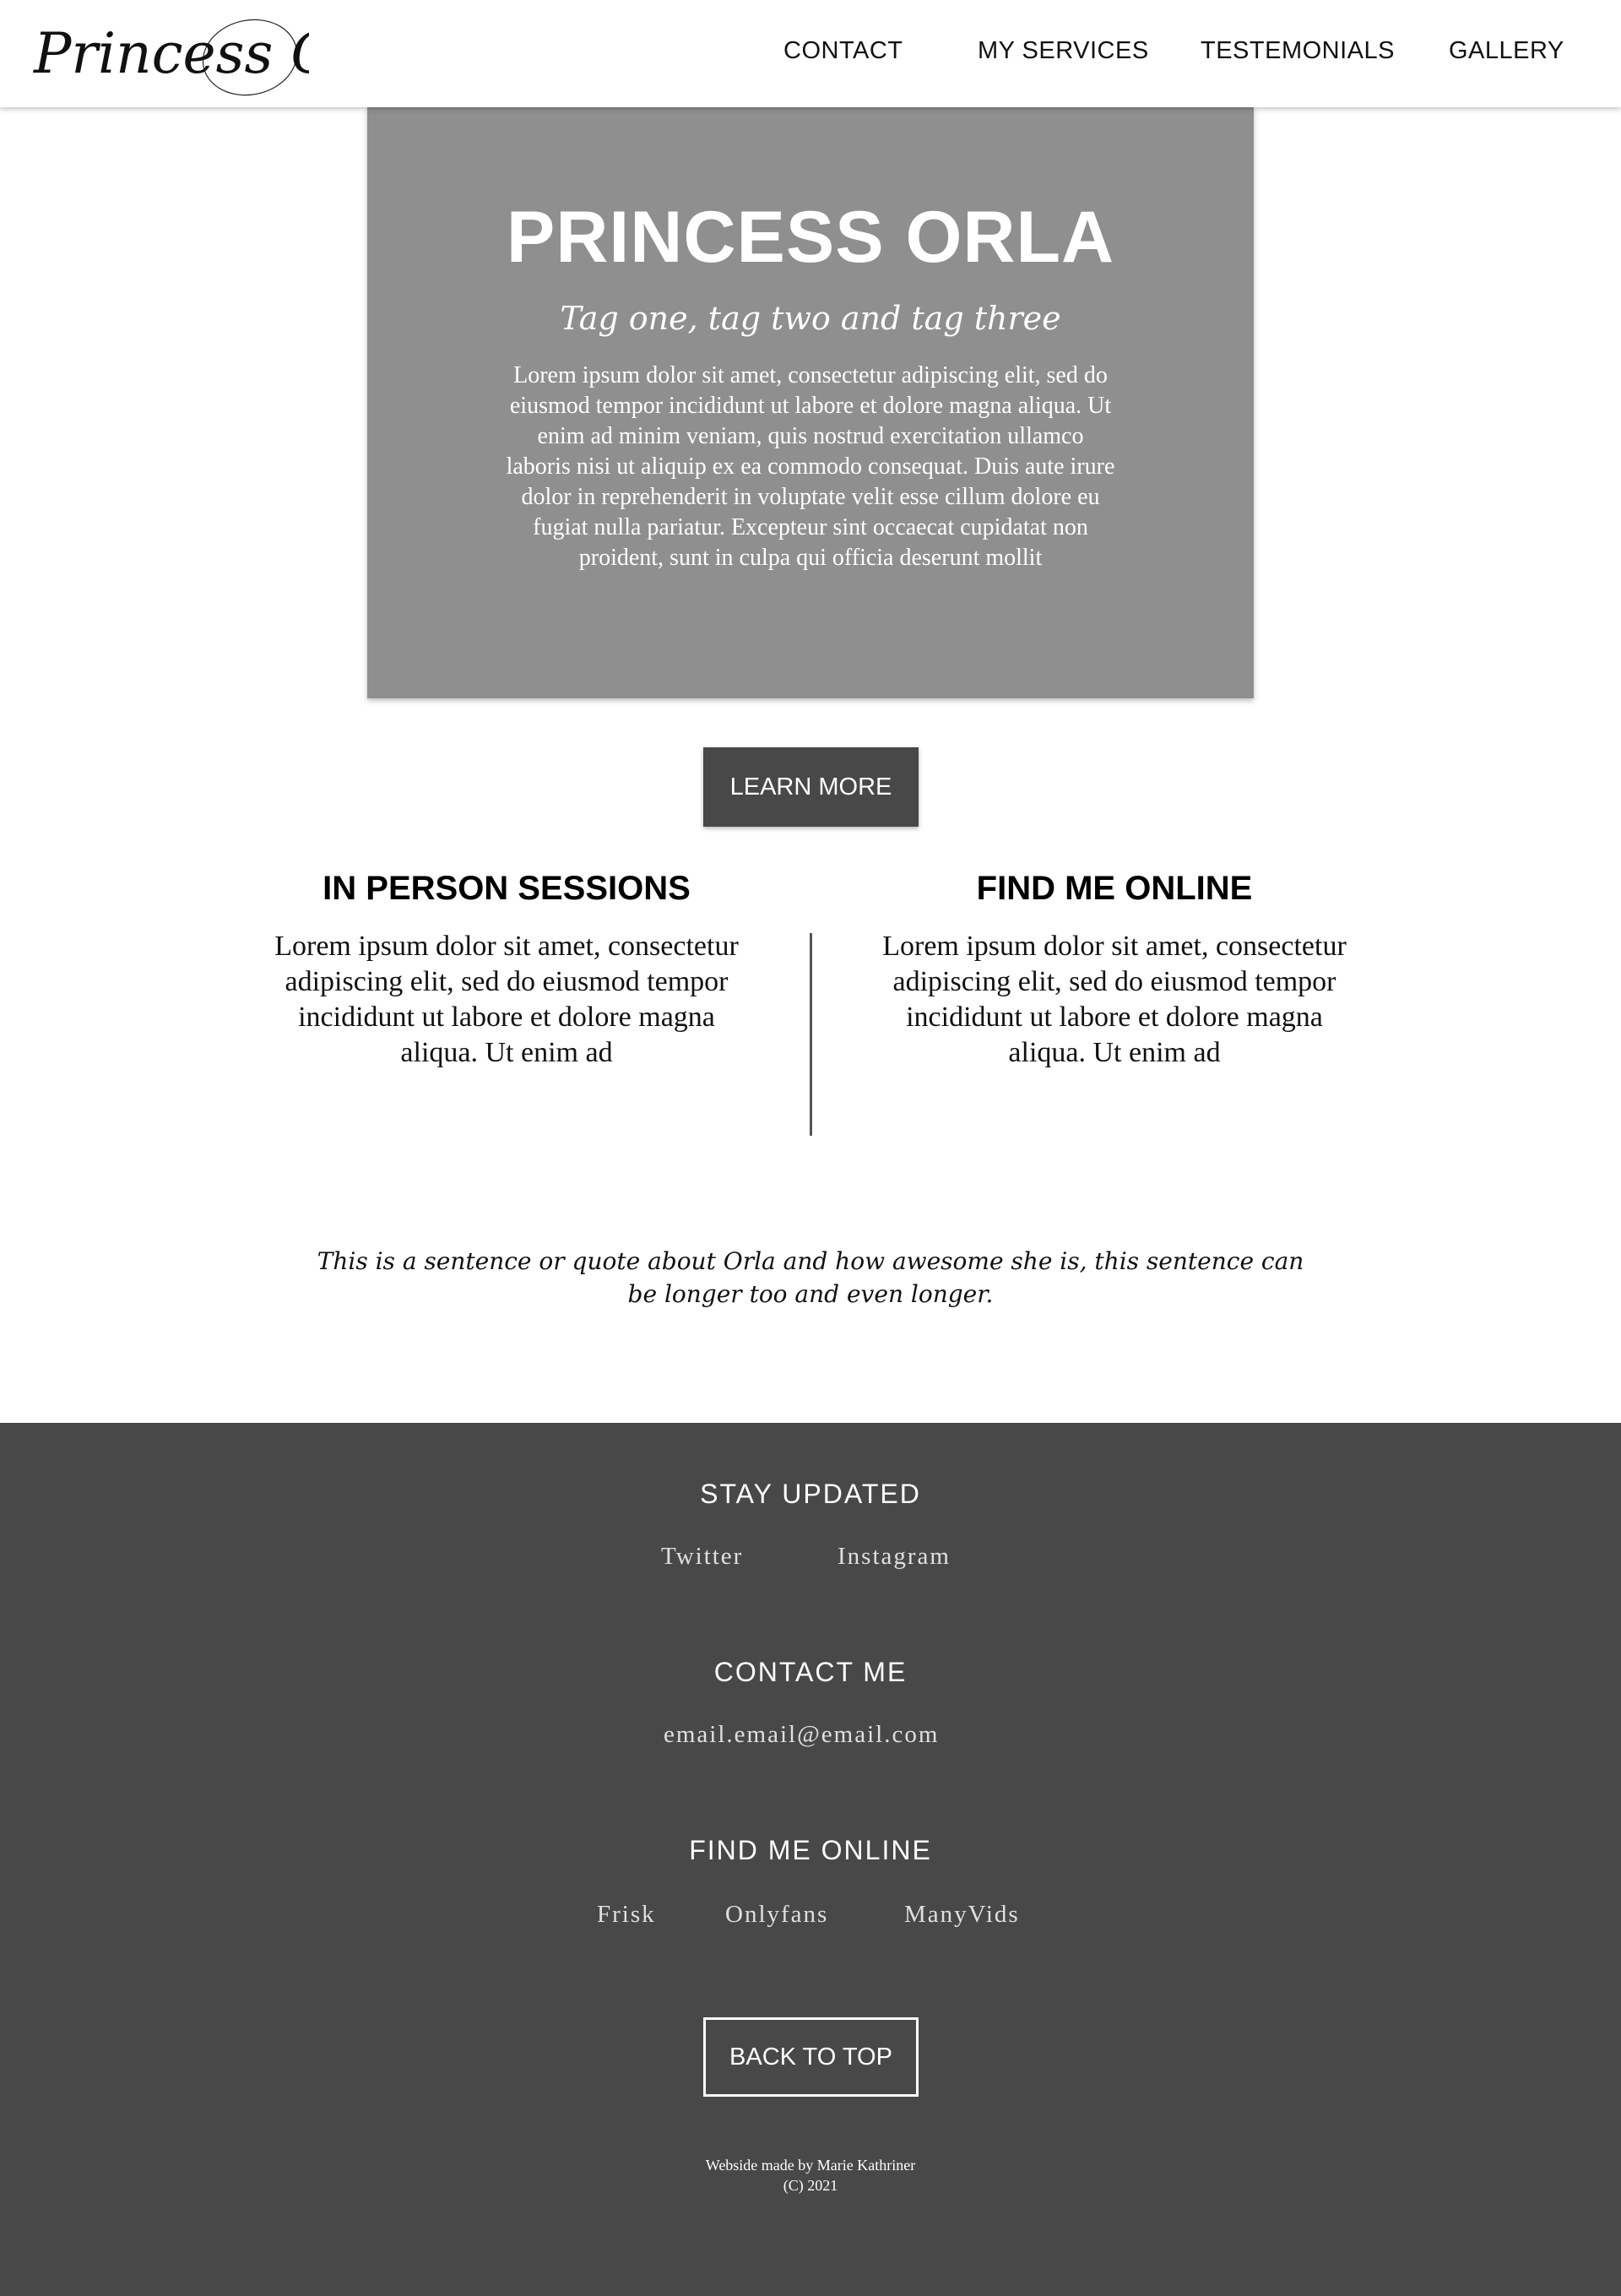 Image resolution: width=1621 pixels, height=2296 pixels. I want to click on column-divider, so click(811, 1034).